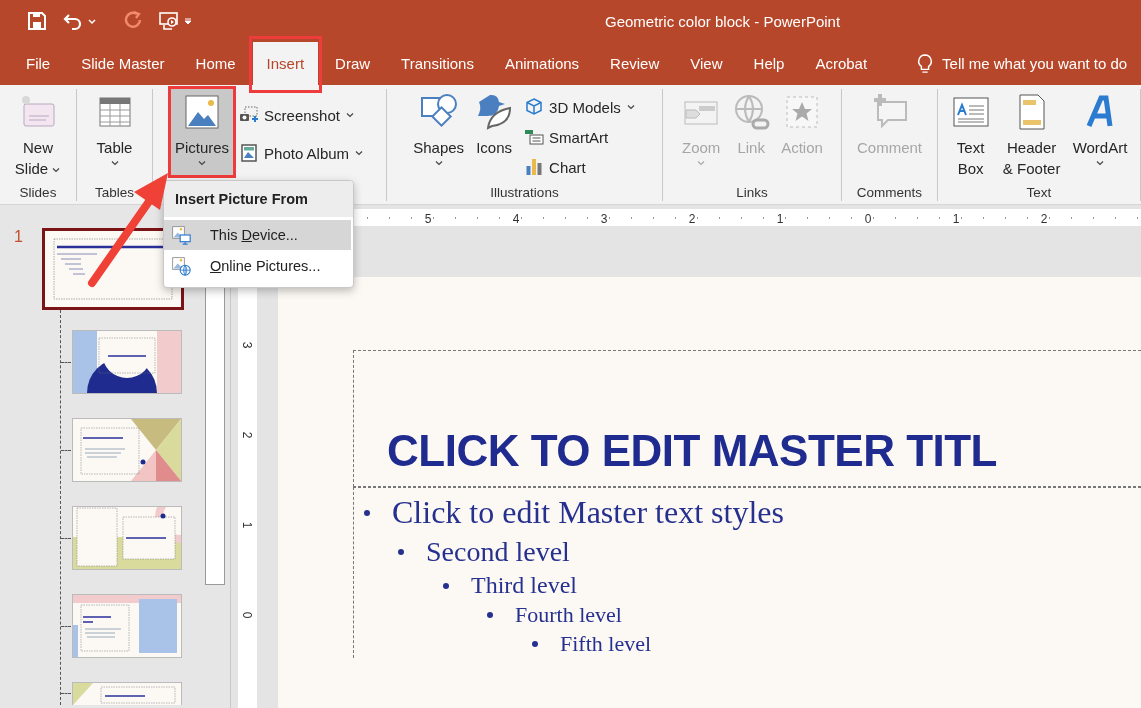 The height and width of the screenshot is (708, 1141). What do you see at coordinates (188, 21) in the screenshot?
I see `customize-icon` at bounding box center [188, 21].